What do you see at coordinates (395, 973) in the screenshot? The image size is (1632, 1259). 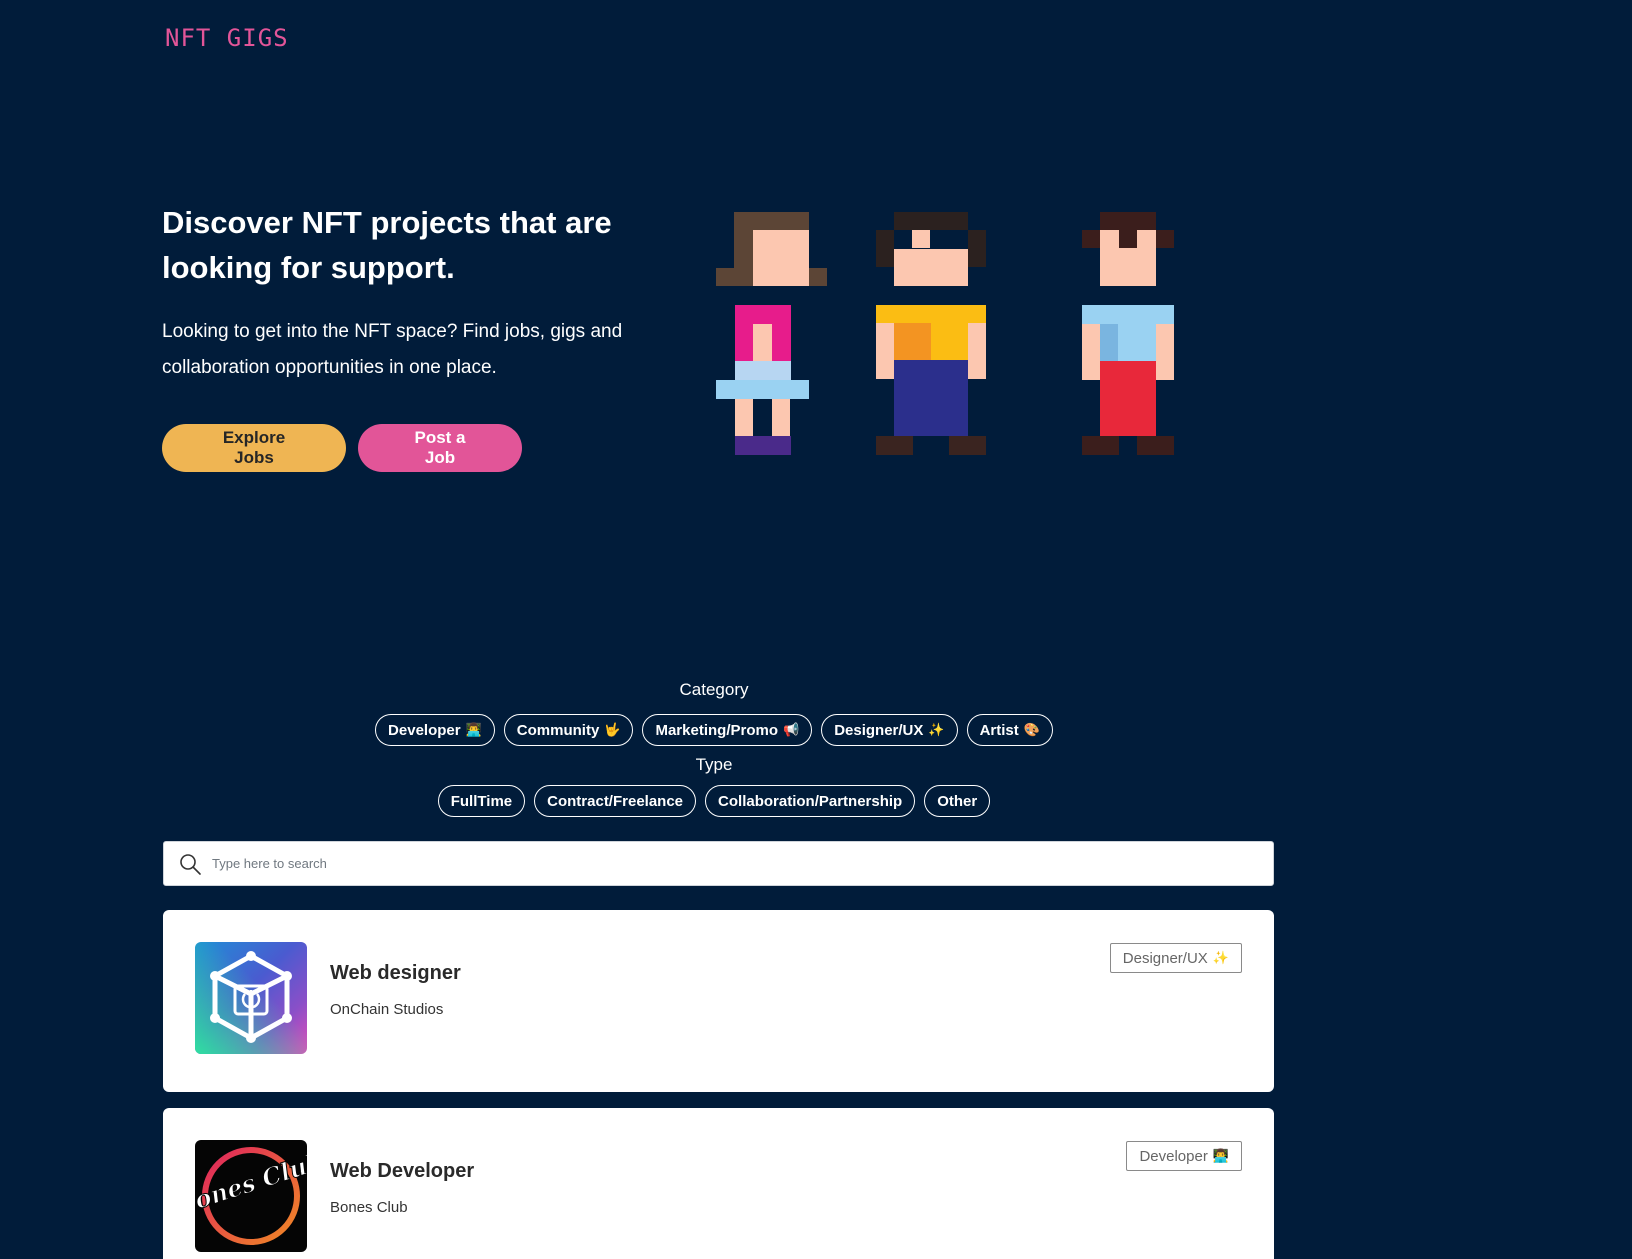 I see `job-title: Web designer` at bounding box center [395, 973].